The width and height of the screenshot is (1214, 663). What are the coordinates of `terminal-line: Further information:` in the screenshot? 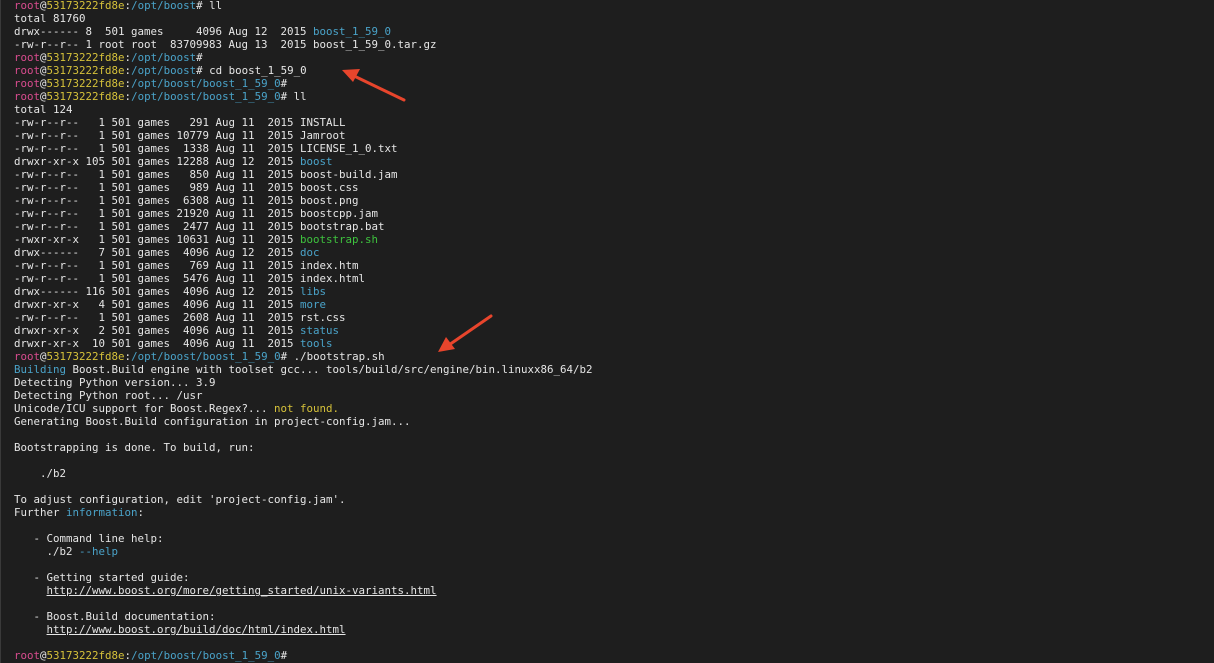 It's located at (614, 512).